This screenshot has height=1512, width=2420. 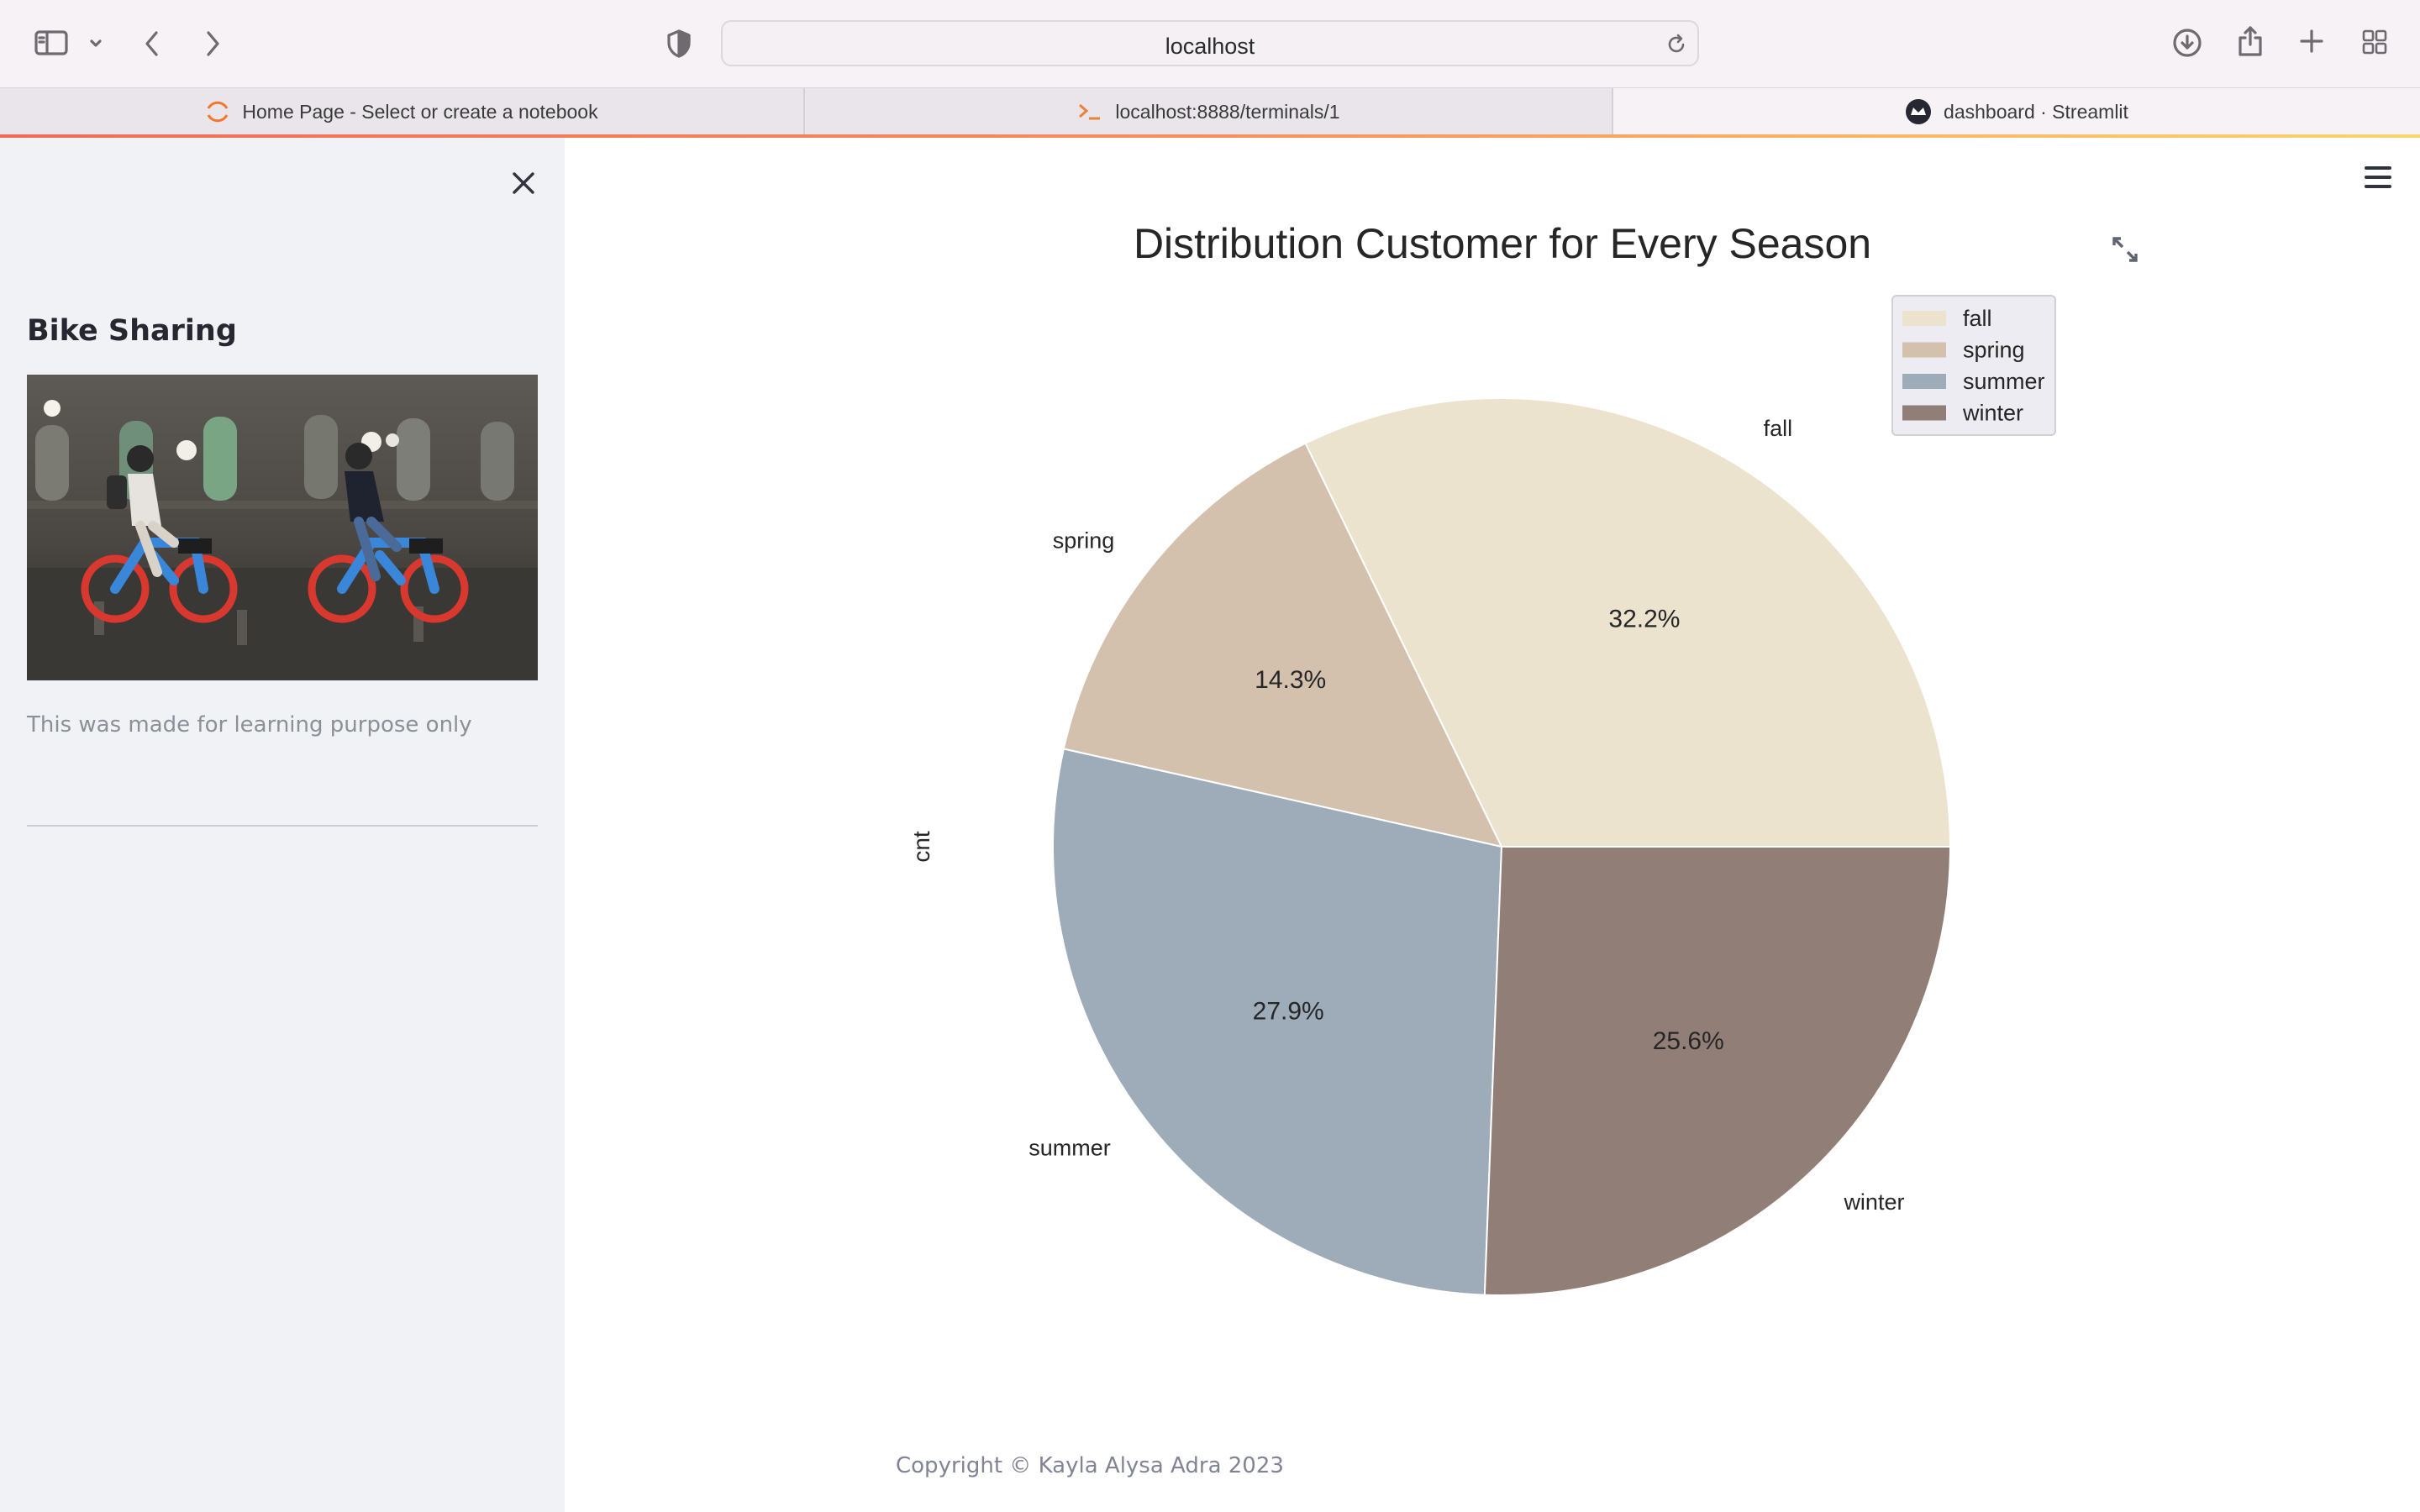 What do you see at coordinates (1089, 112) in the screenshot?
I see `terminal-icon` at bounding box center [1089, 112].